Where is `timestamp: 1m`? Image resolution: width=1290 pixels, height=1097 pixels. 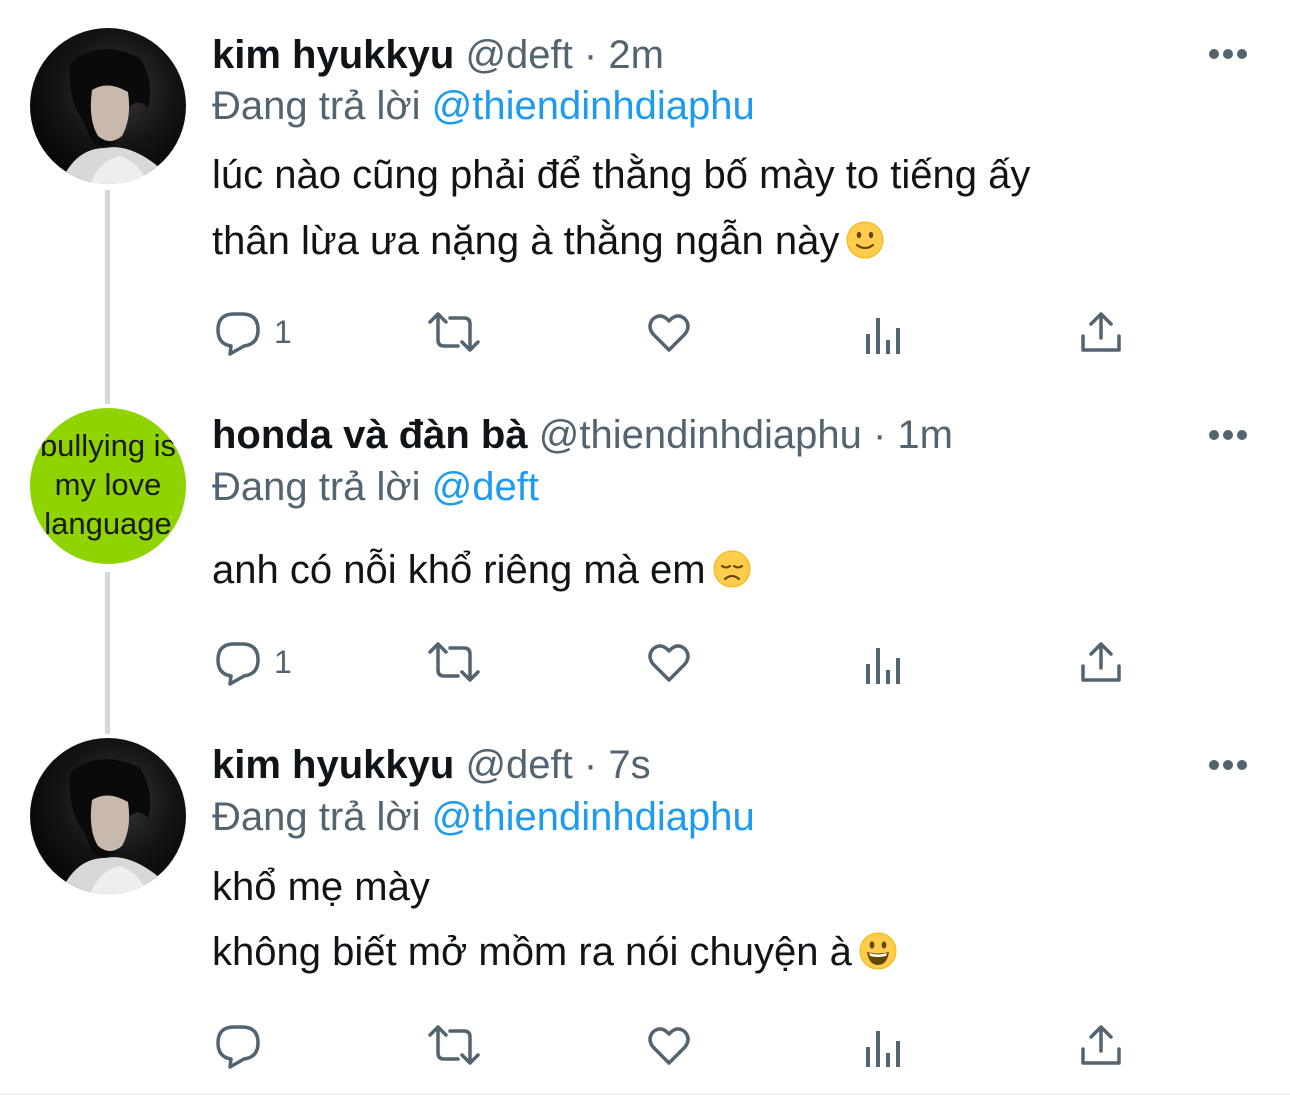
timestamp: 1m is located at coordinates (925, 435).